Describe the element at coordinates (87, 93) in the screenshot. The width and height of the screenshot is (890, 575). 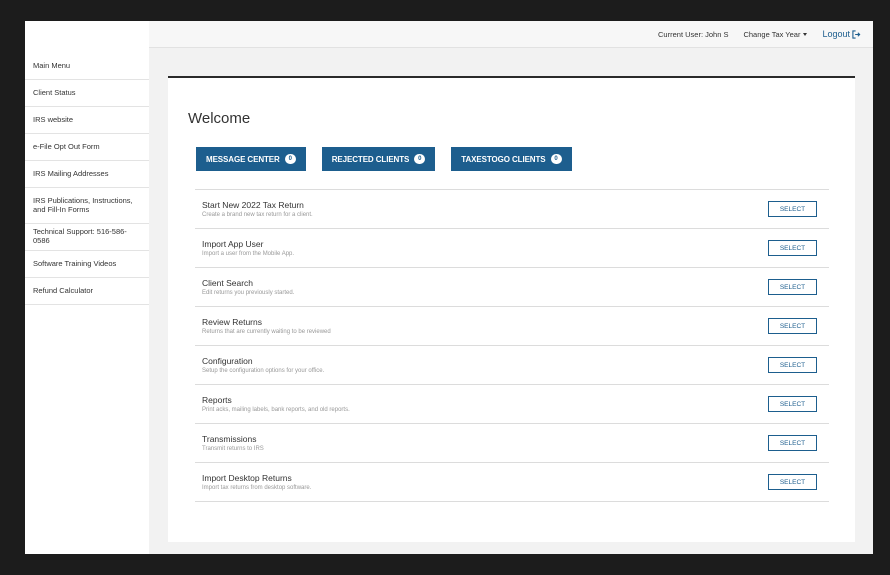
I see `sidebar-item-client-status: Client Status` at that location.